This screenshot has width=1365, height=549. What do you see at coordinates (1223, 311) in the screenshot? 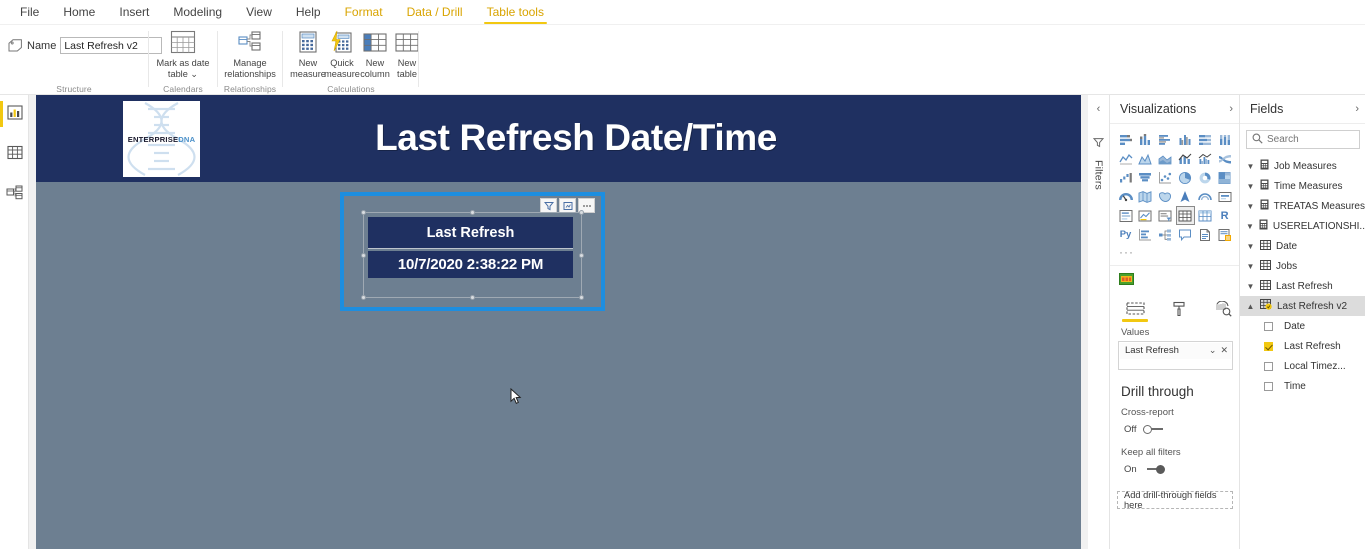
I see `tab-analytics` at bounding box center [1223, 311].